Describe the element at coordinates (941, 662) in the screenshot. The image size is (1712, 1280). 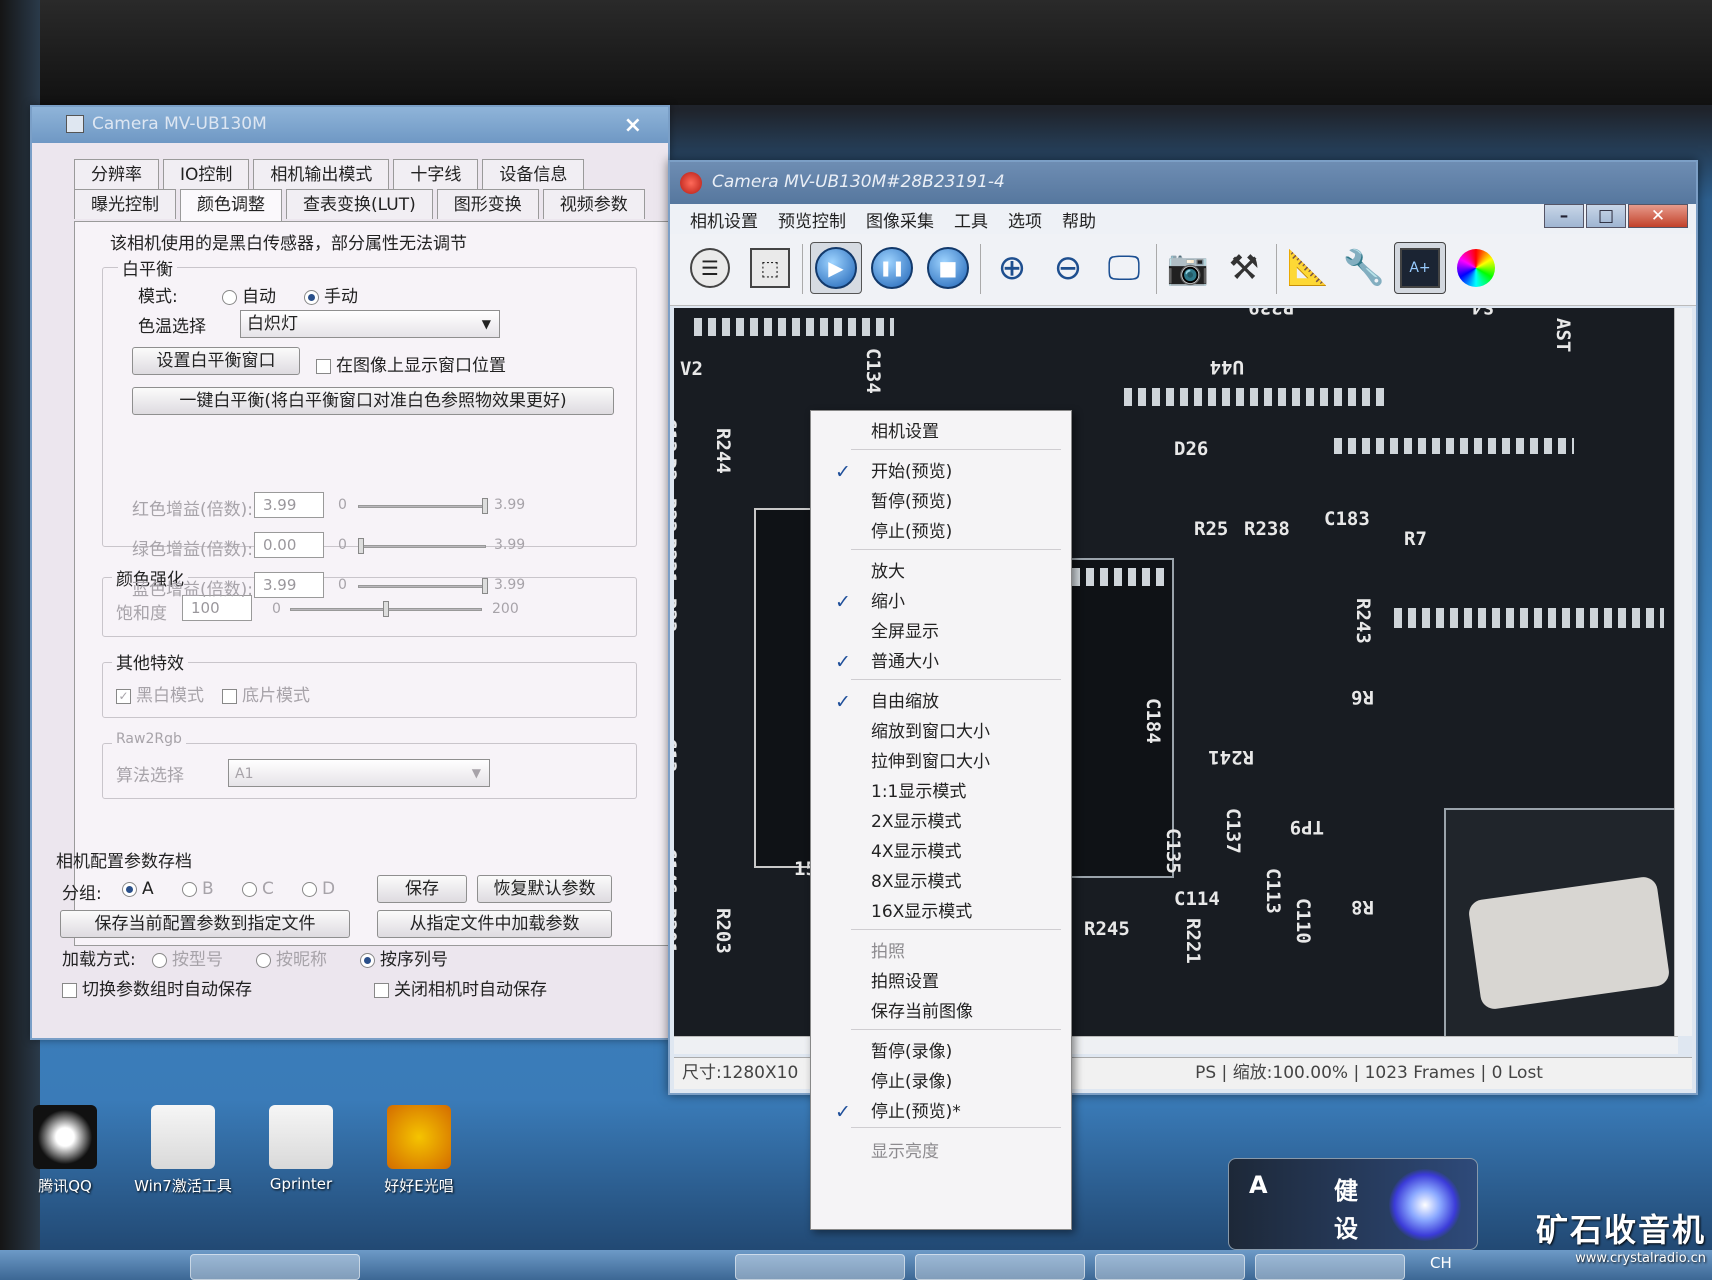
I see `context-menu-item: ✓ 普通大小` at that location.